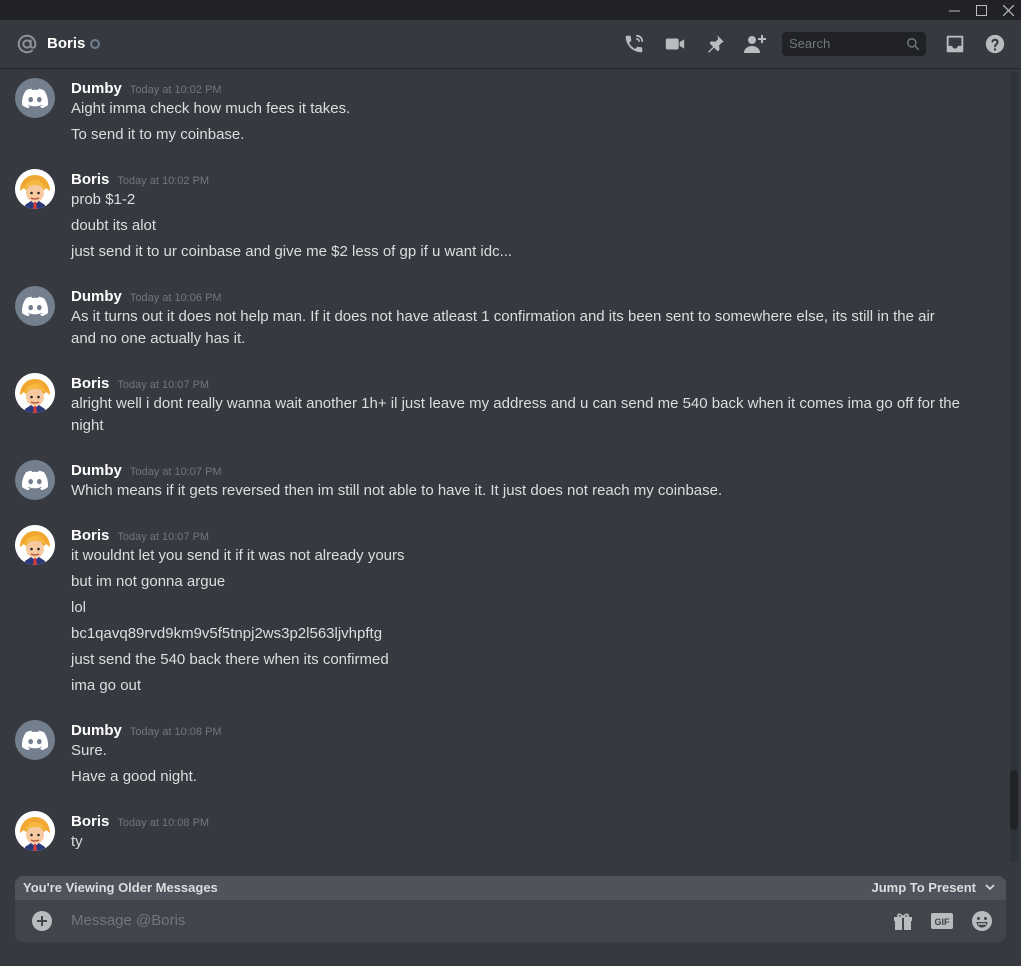 The height and width of the screenshot is (966, 1021). I want to click on help-icon, so click(995, 44).